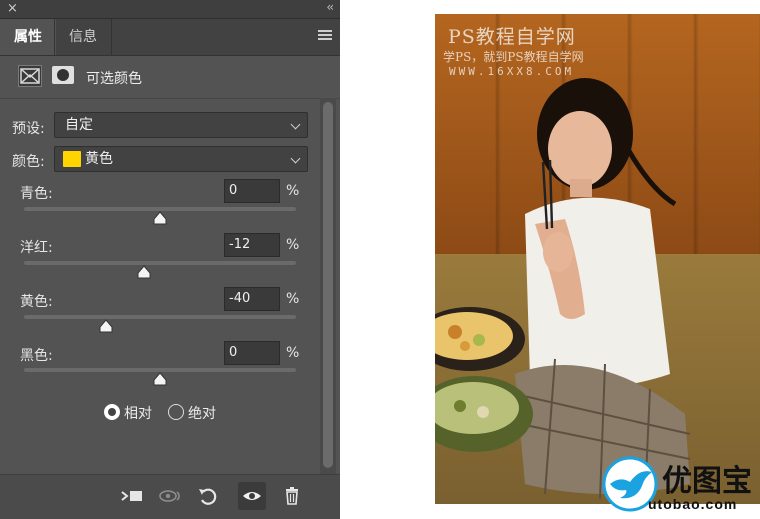 The height and width of the screenshot is (519, 760). I want to click on color-swatch, so click(72, 159).